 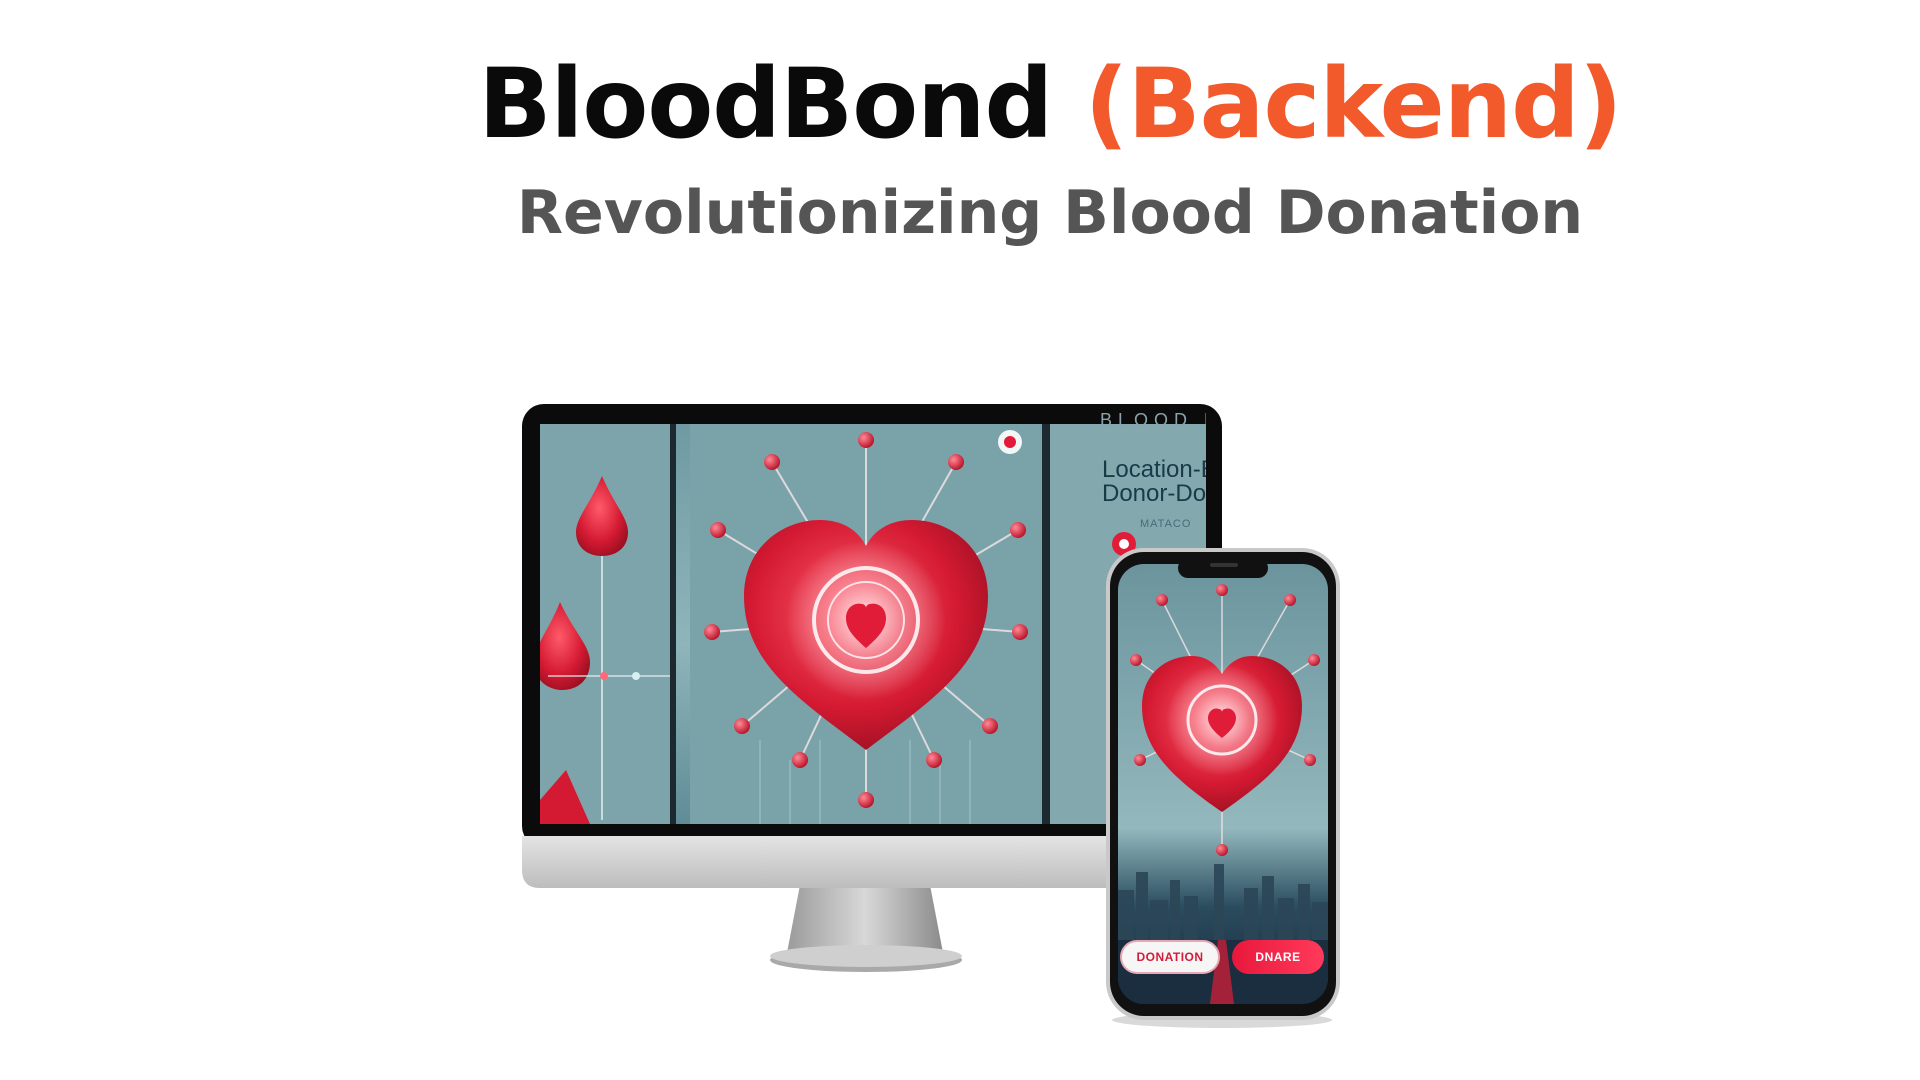 I want to click on screen-feature-line2: Donor-Do, so click(x=1154, y=493).